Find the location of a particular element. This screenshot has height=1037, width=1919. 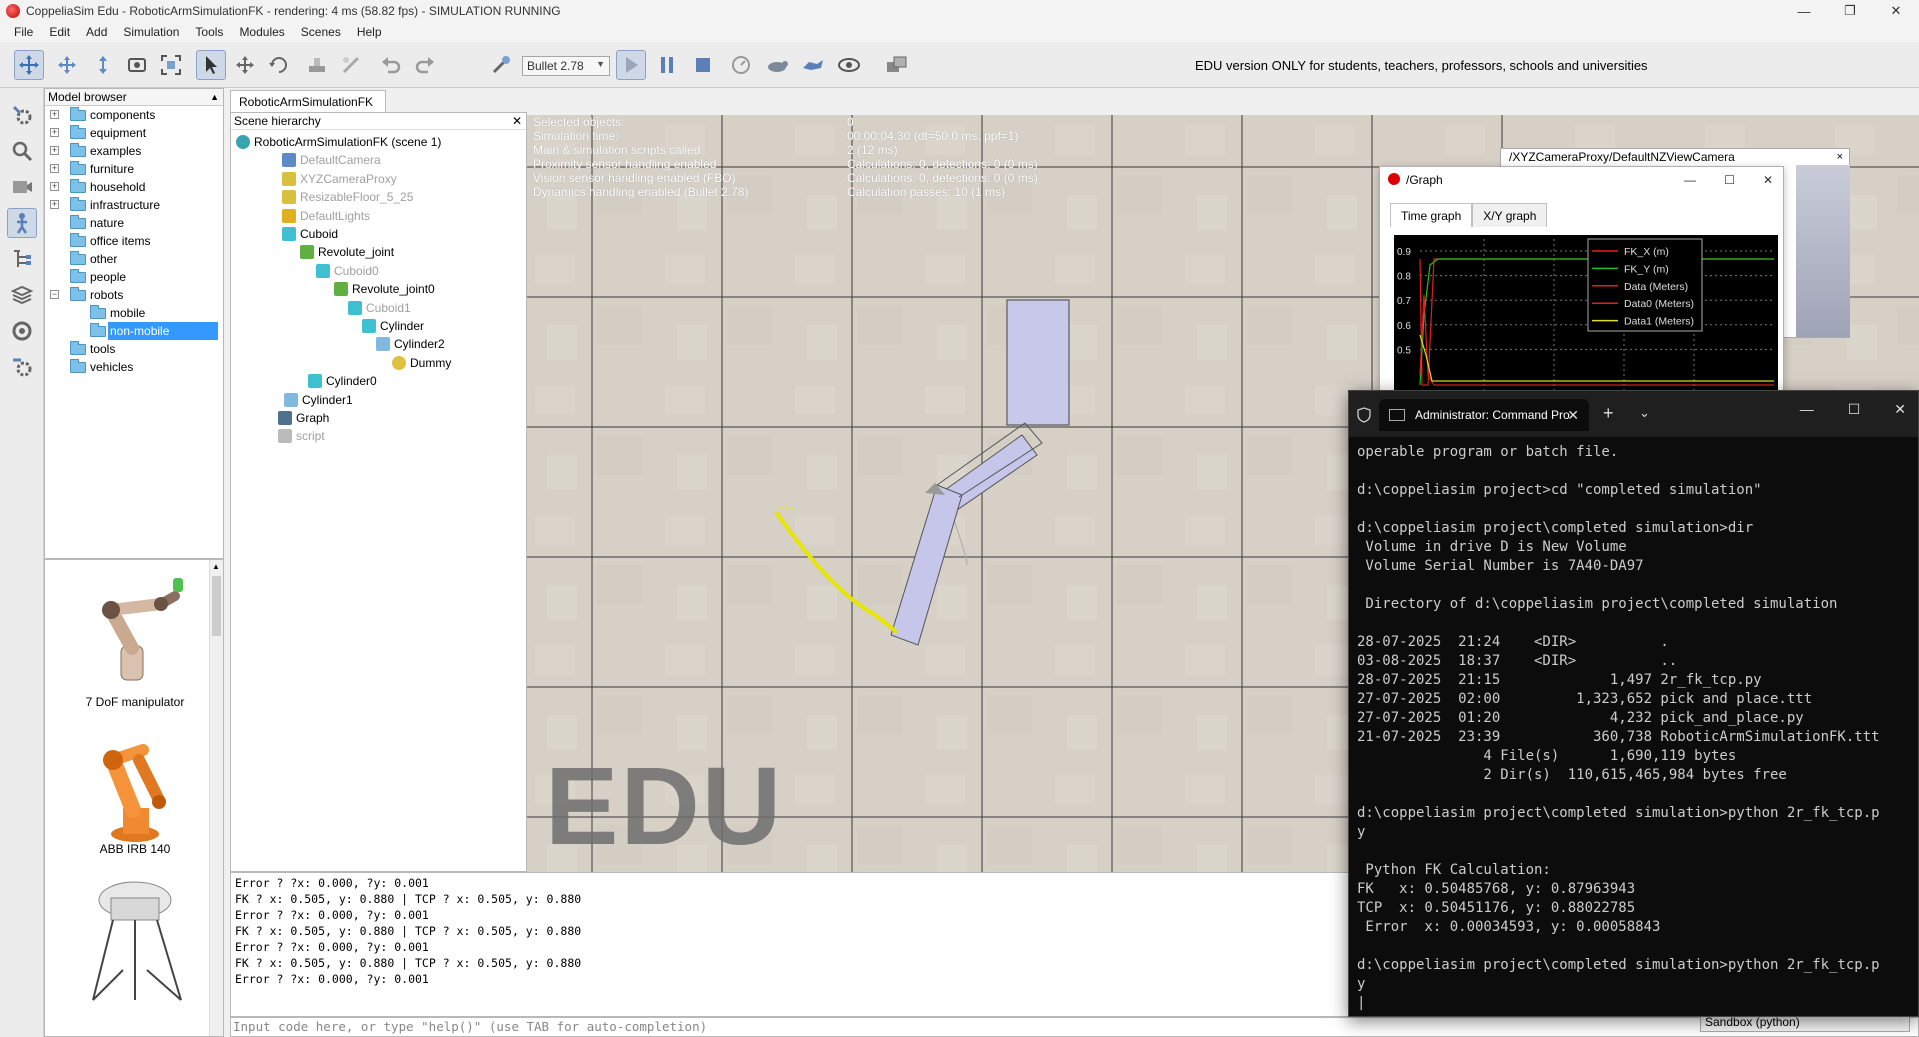

scene-search-icon is located at coordinates (22, 151).